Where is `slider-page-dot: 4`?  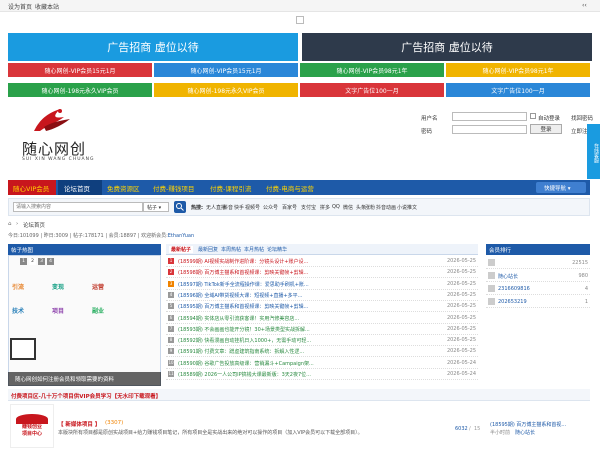 slider-page-dot: 4 is located at coordinates (50, 261).